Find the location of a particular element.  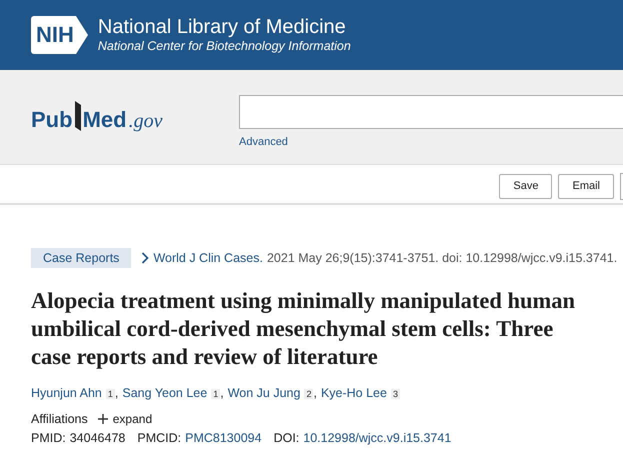

id-label: DOI: is located at coordinates (287, 438).